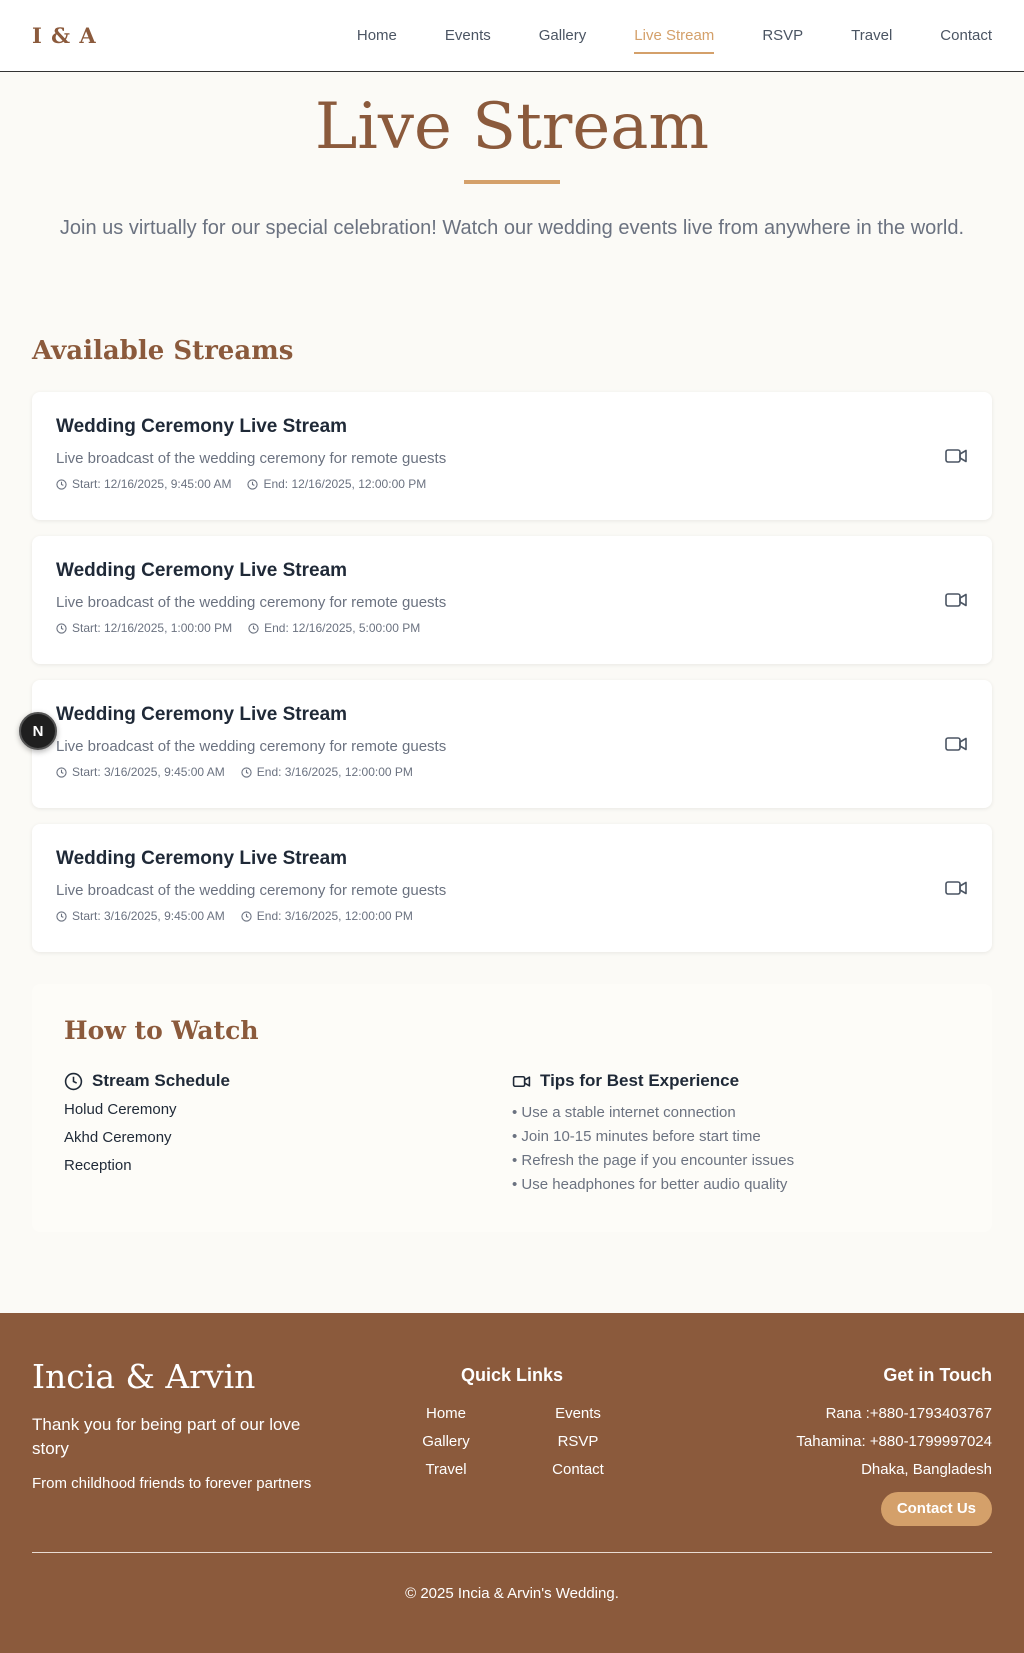  Describe the element at coordinates (38, 731) in the screenshot. I see `dev-tools-button: N` at that location.